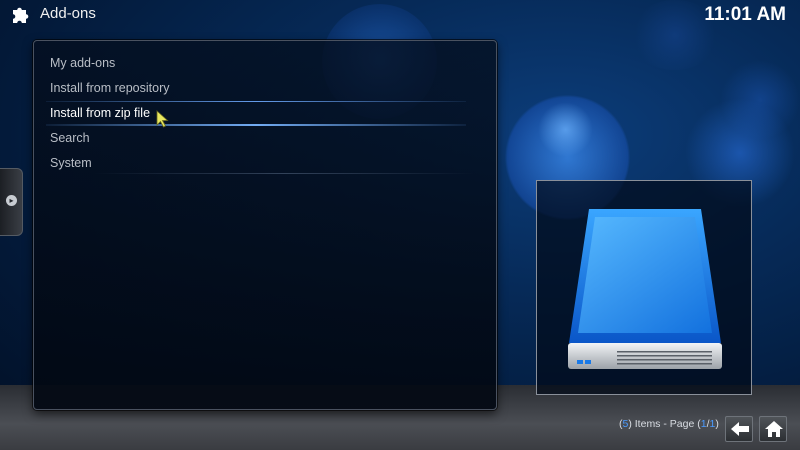  What do you see at coordinates (265, 138) in the screenshot?
I see `menu-item-search: Search` at bounding box center [265, 138].